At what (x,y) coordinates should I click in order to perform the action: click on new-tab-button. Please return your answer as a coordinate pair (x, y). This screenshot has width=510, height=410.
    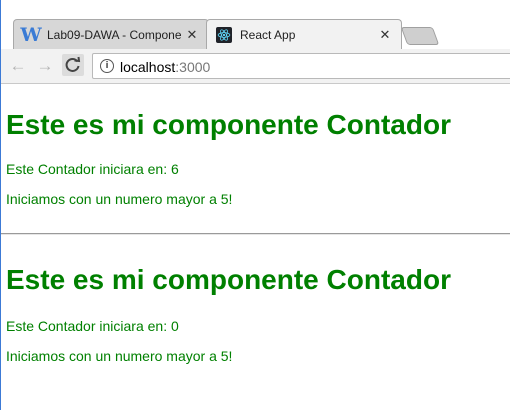
    Looking at the image, I should click on (420, 36).